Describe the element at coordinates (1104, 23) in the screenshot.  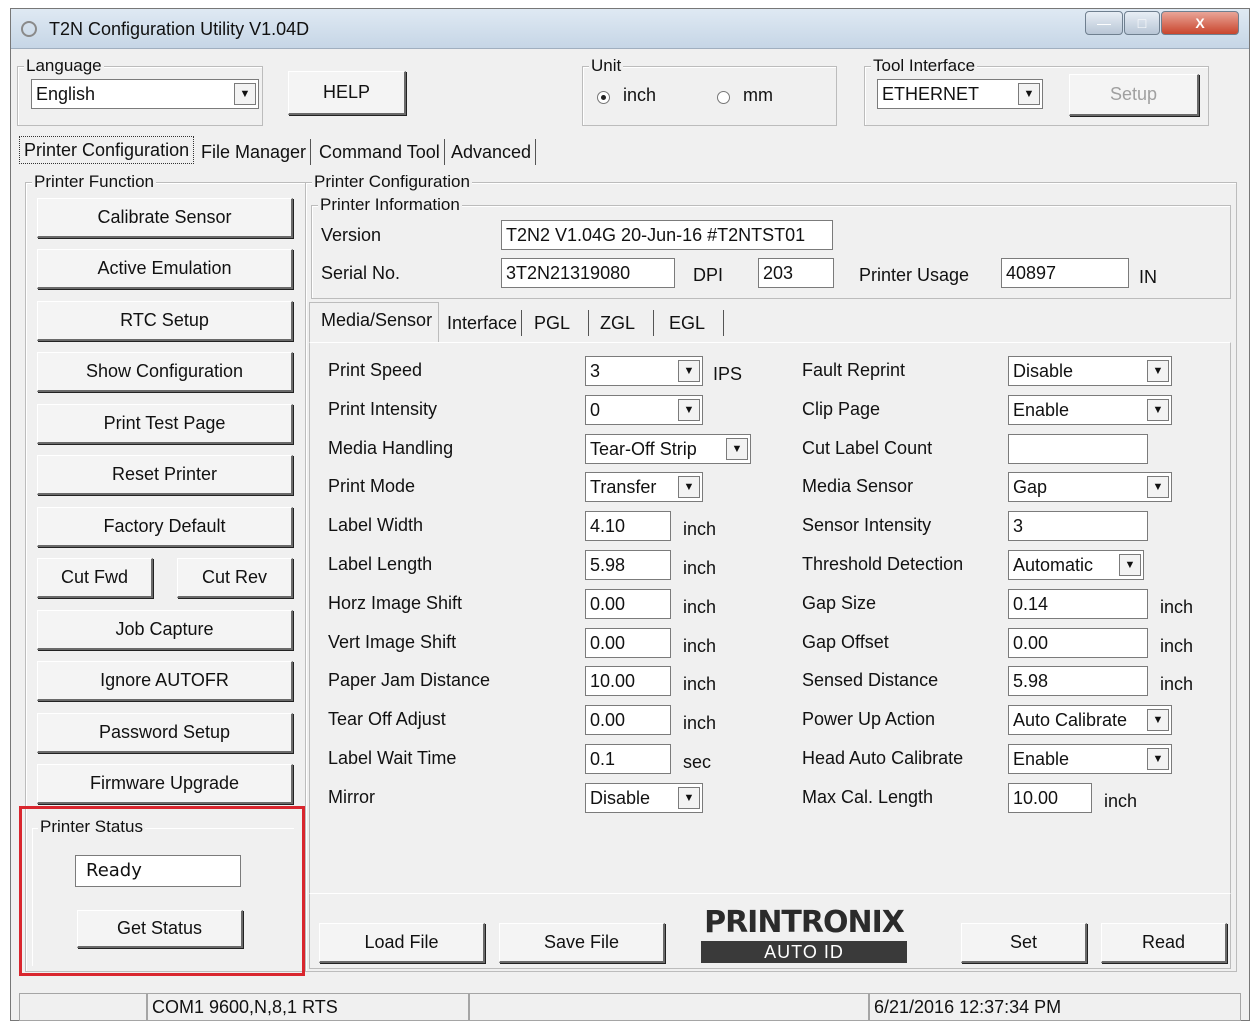
I see `minimize-button: —` at that location.